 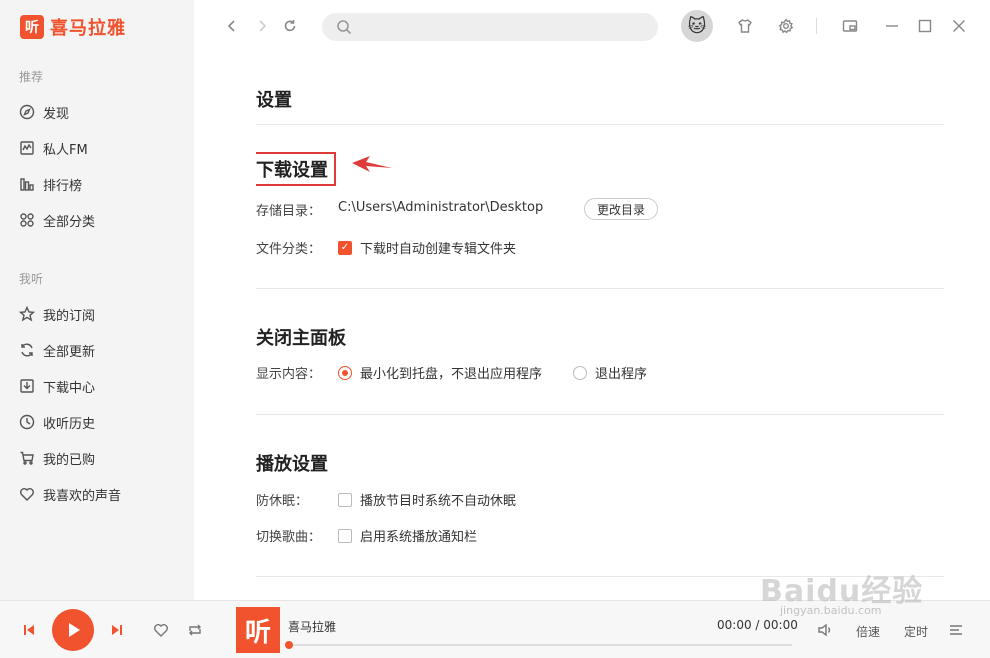 I want to click on prev-button, so click(x=29, y=630).